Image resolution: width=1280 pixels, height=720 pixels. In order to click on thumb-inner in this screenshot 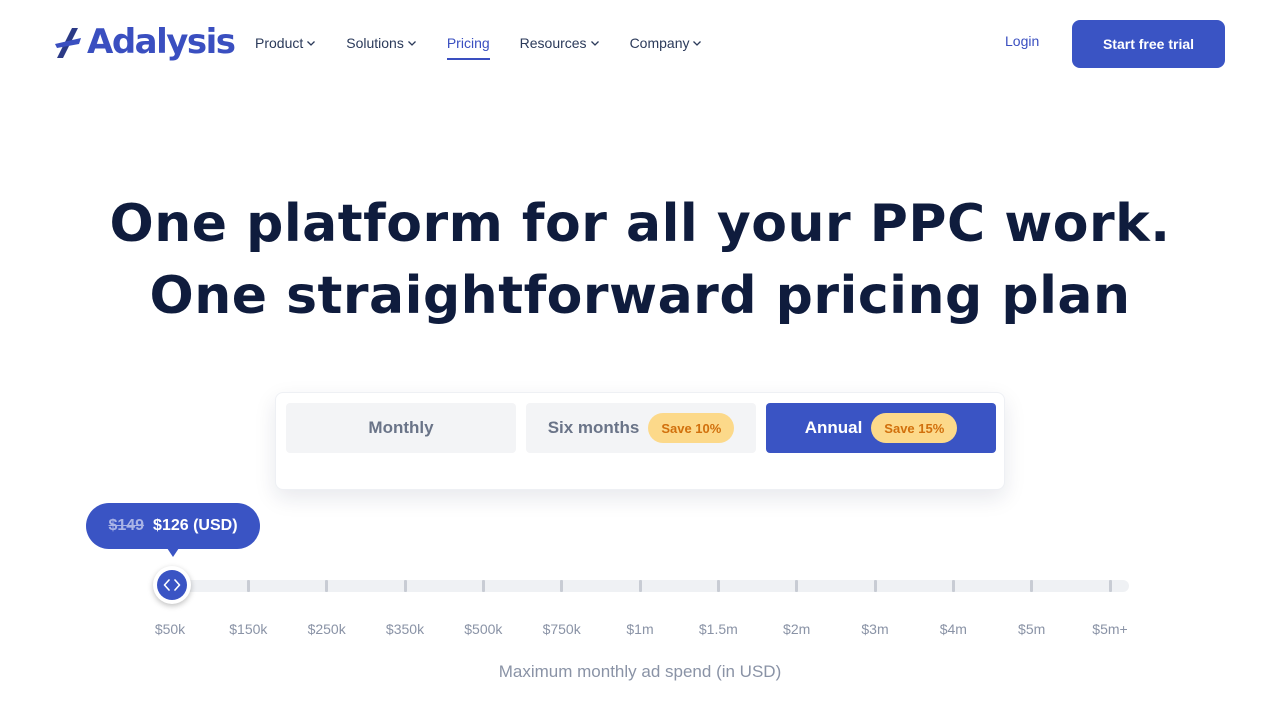, I will do `click(172, 585)`.